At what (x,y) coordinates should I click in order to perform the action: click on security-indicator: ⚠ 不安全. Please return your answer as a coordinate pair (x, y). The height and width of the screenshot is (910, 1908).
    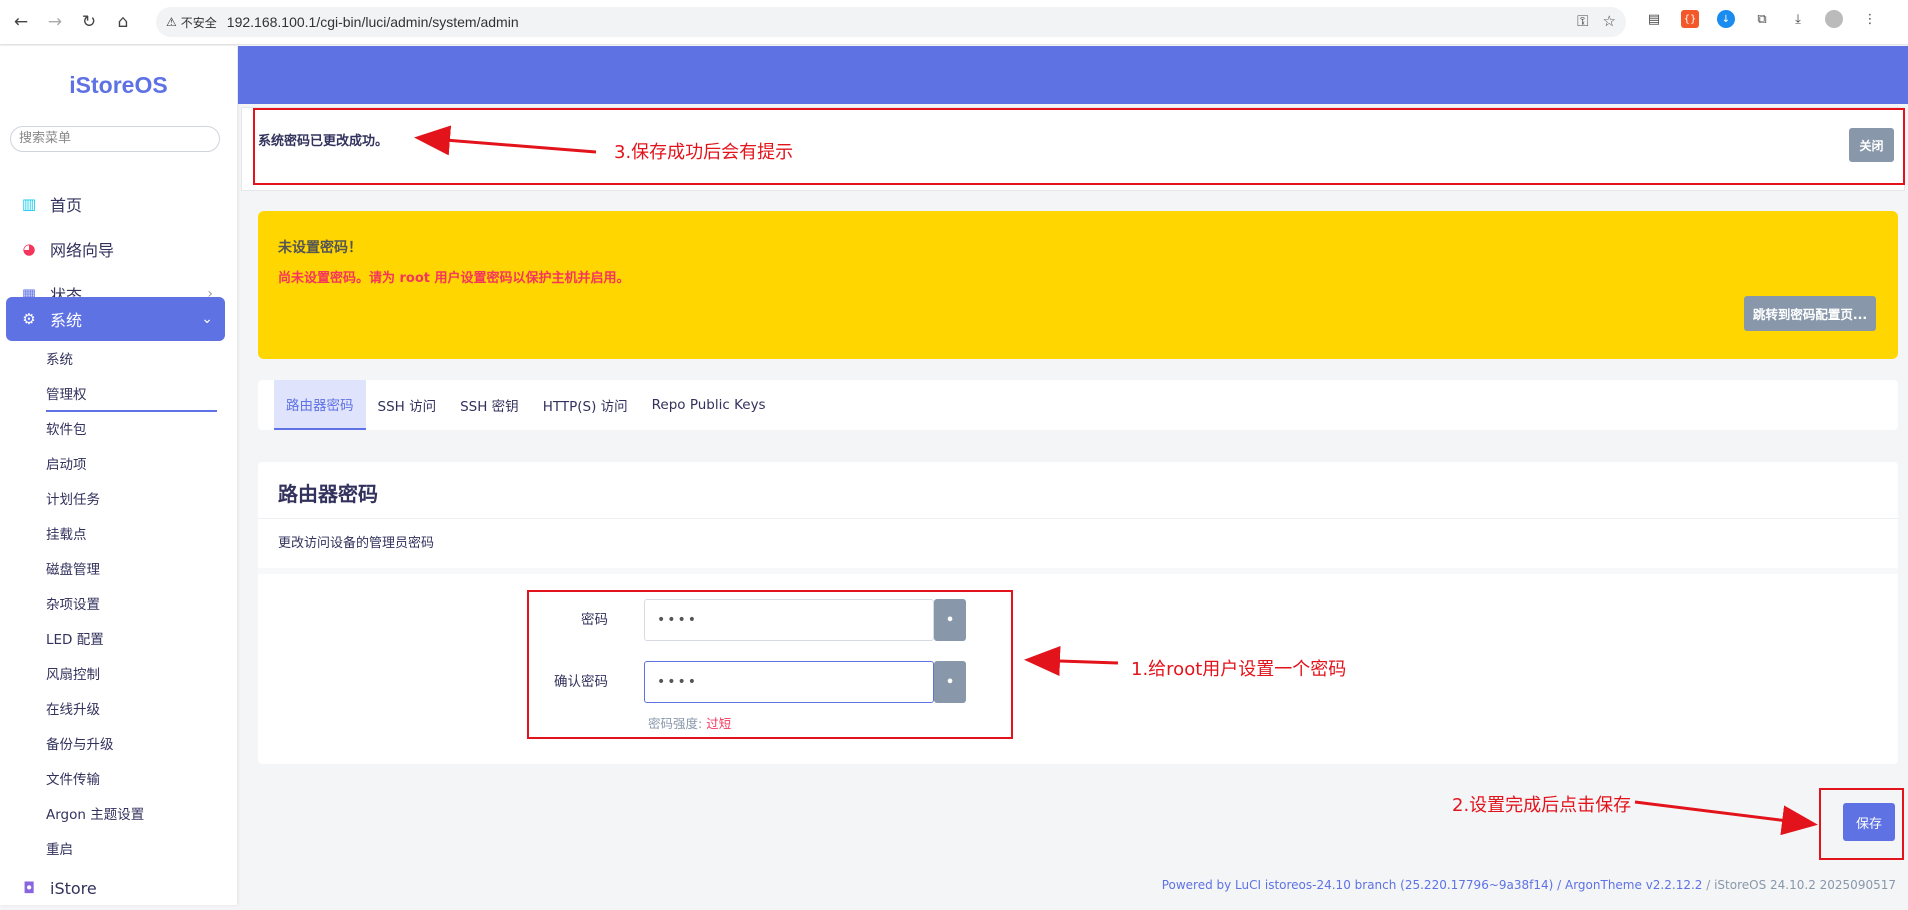
    Looking at the image, I should click on (196, 22).